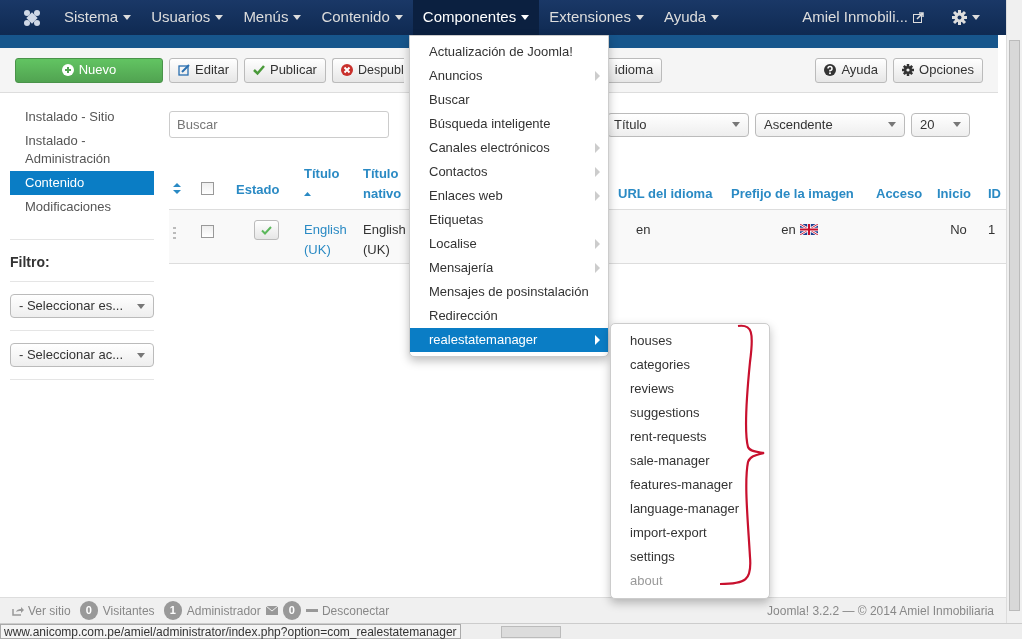 The height and width of the screenshot is (639, 1022). I want to click on menu-item: Búsqueda inteligente, so click(509, 124).